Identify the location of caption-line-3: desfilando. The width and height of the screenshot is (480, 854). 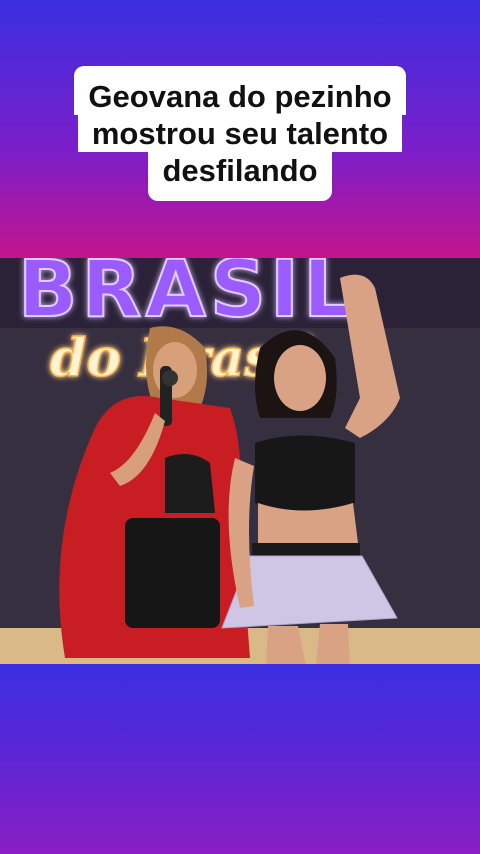
(240, 176).